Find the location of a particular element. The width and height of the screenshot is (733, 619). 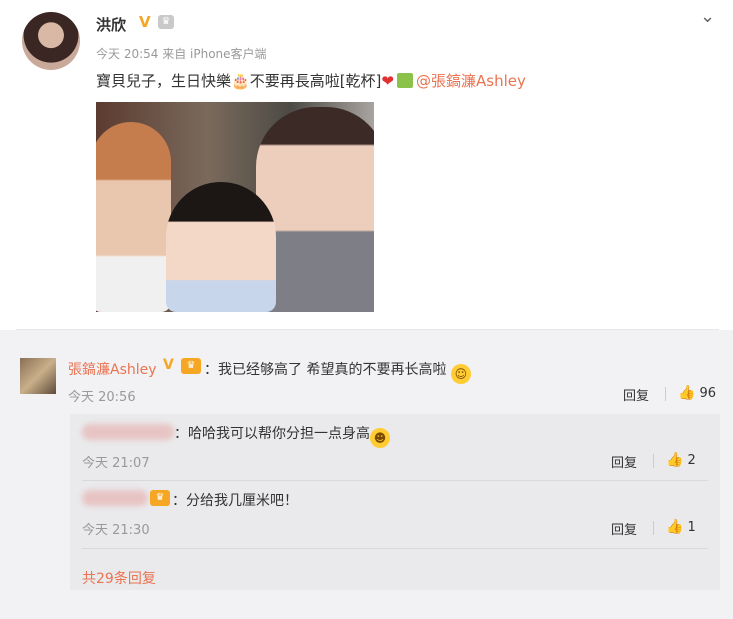

laughing-emoji-icon: ☺ is located at coordinates (460, 374).